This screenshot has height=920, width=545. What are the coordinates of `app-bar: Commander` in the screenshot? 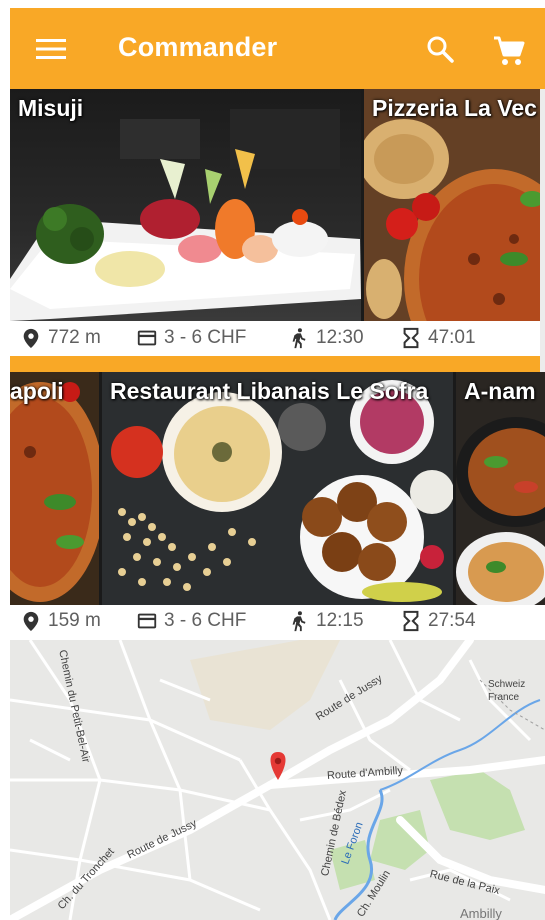 It's located at (277, 48).